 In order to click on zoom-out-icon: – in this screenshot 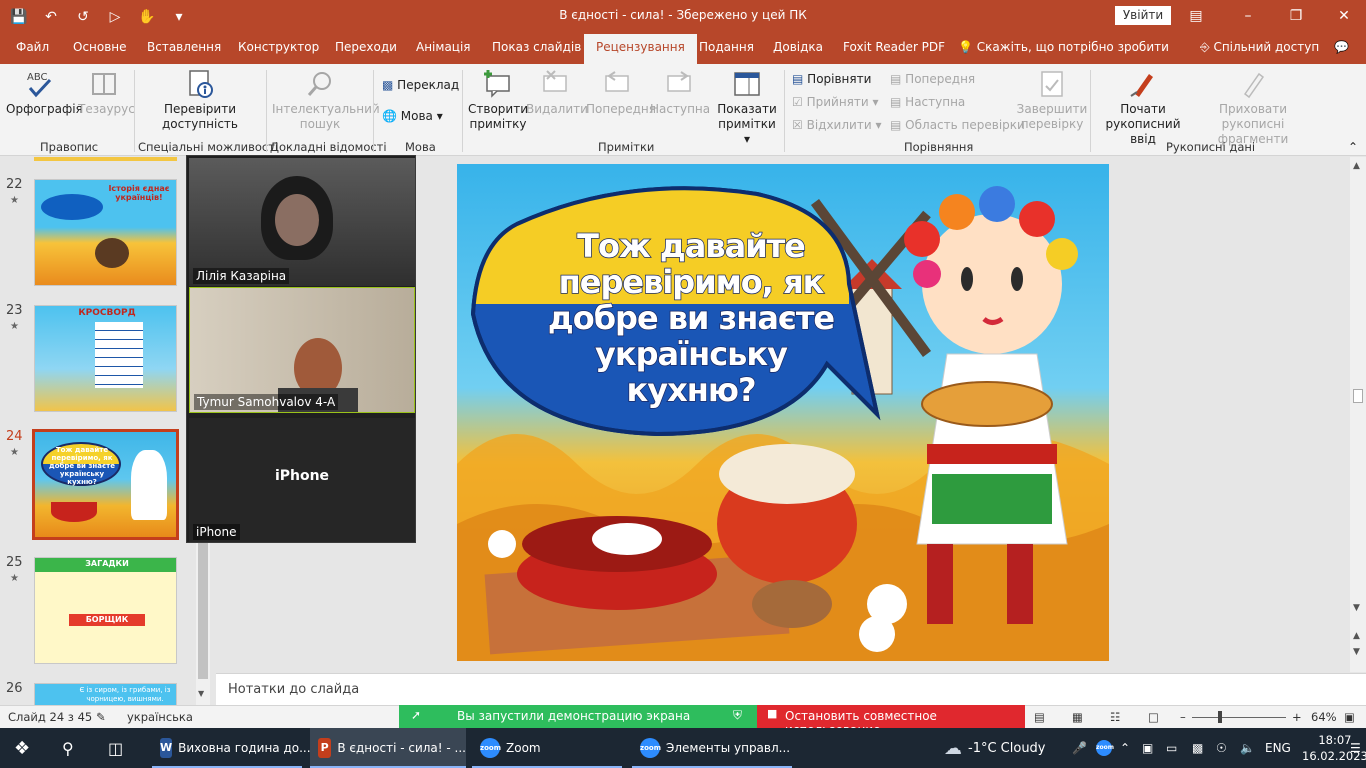, I will do `click(1183, 717)`.